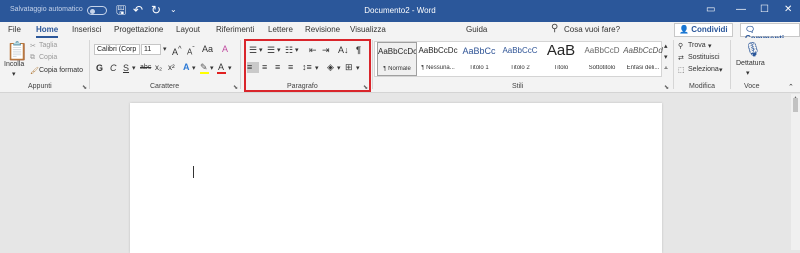 This screenshot has height=253, width=800. Describe the element at coordinates (171, 68) in the screenshot. I see `superscript-button: x²` at that location.